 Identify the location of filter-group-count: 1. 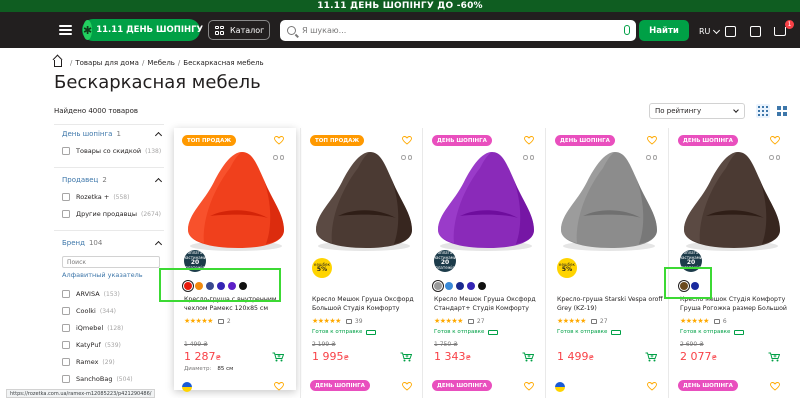
(118, 134).